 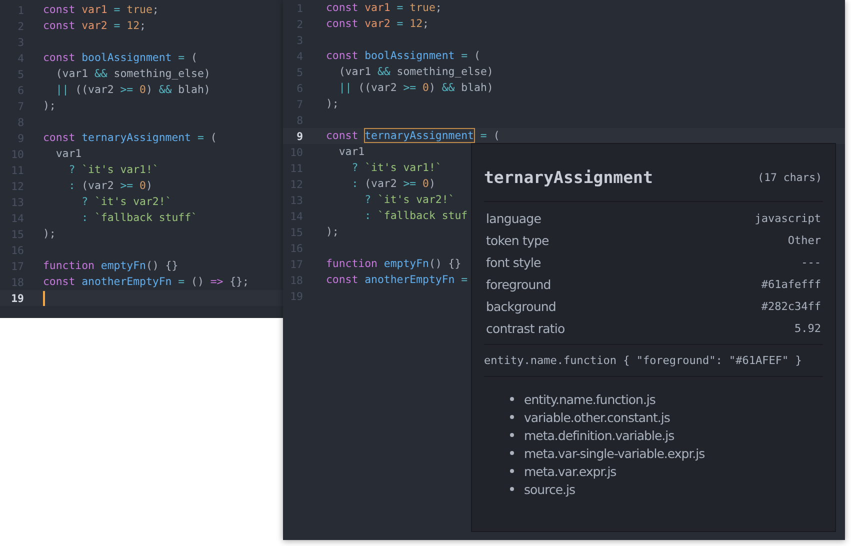 What do you see at coordinates (653, 361) in the screenshot?
I see `theme-rule: entity.name.function { "foreground": "#61AFEF" }` at bounding box center [653, 361].